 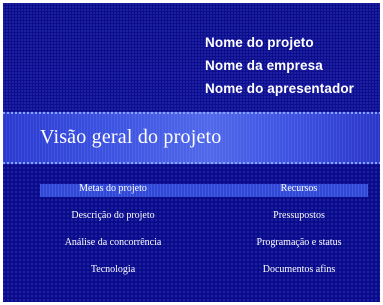 What do you see at coordinates (113, 242) in the screenshot?
I see `topic-link: Análise da concorrência` at bounding box center [113, 242].